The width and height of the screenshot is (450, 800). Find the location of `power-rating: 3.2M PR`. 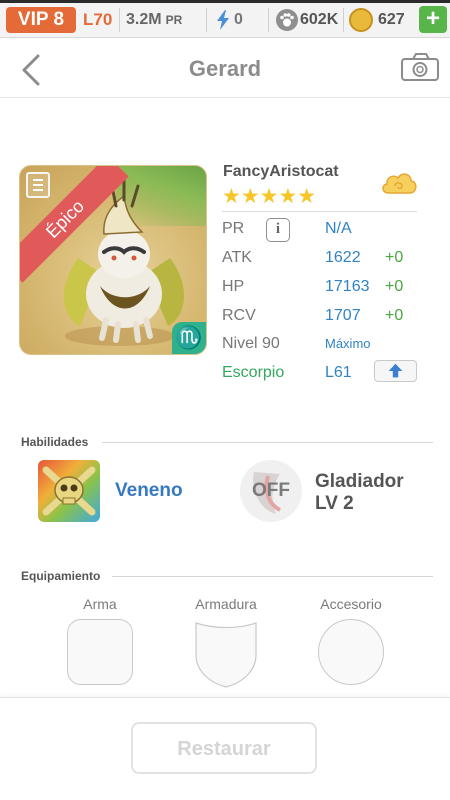

power-rating: 3.2M PR is located at coordinates (154, 20).